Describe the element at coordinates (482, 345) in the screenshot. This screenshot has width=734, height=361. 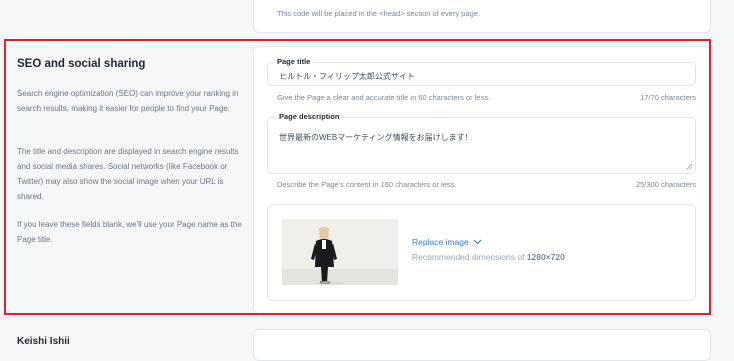
I see `next-section-card` at that location.